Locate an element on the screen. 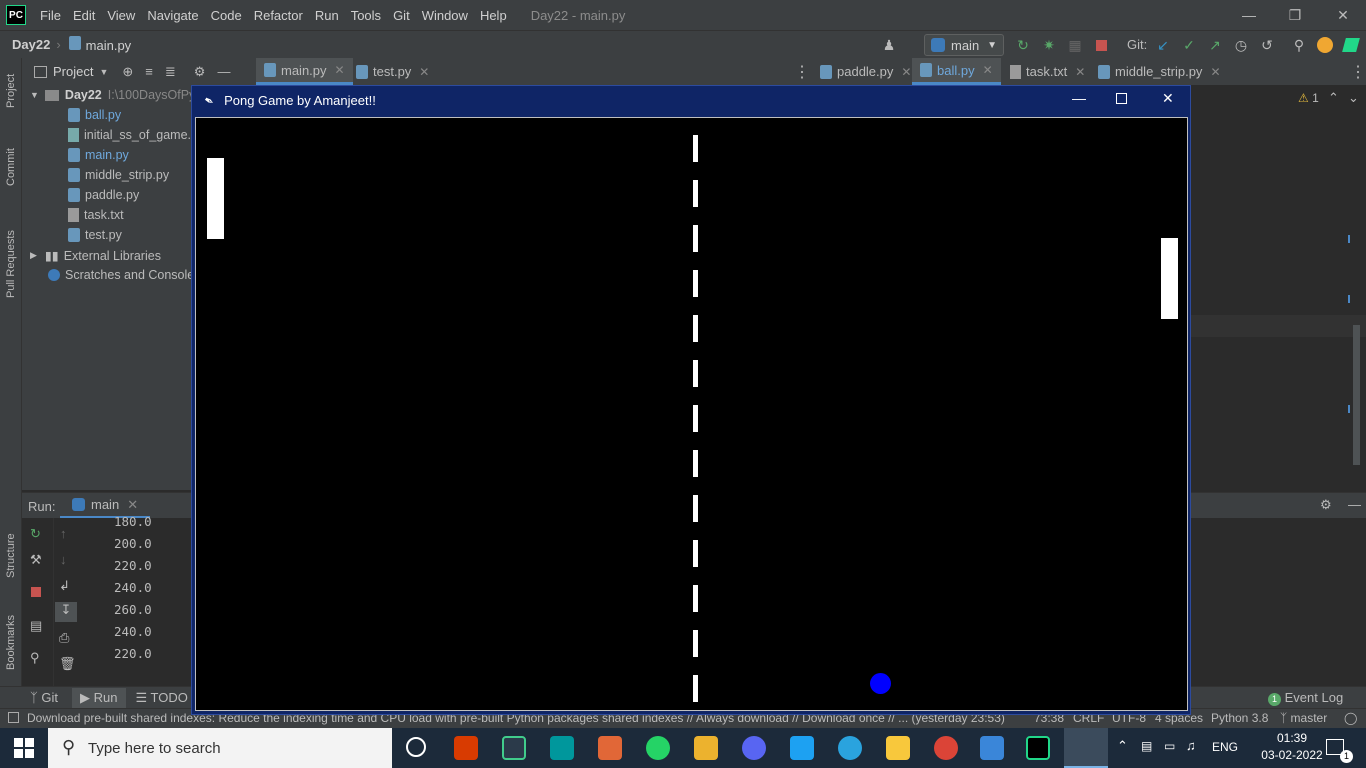 The height and width of the screenshot is (768, 1366). locate-icon: ⊕ is located at coordinates (127, 72).